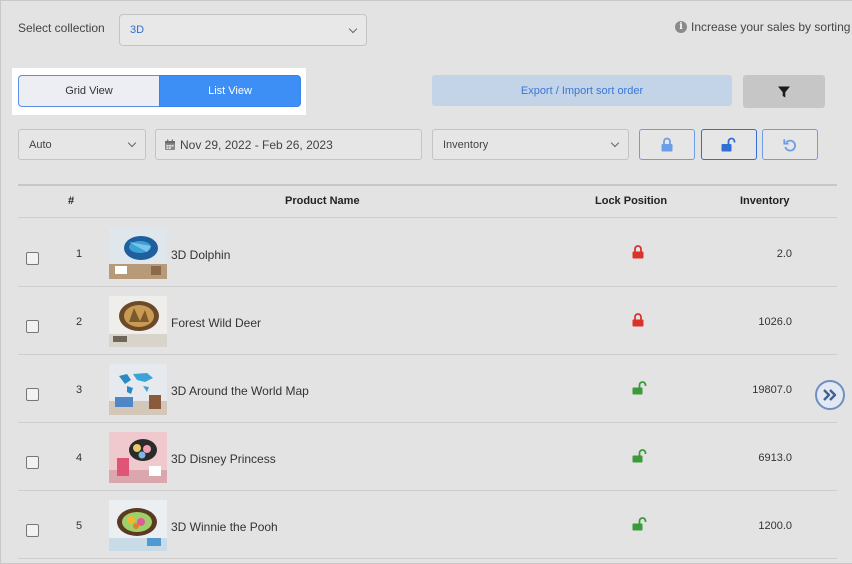  Describe the element at coordinates (681, 27) in the screenshot. I see `info-icon: i` at that location.